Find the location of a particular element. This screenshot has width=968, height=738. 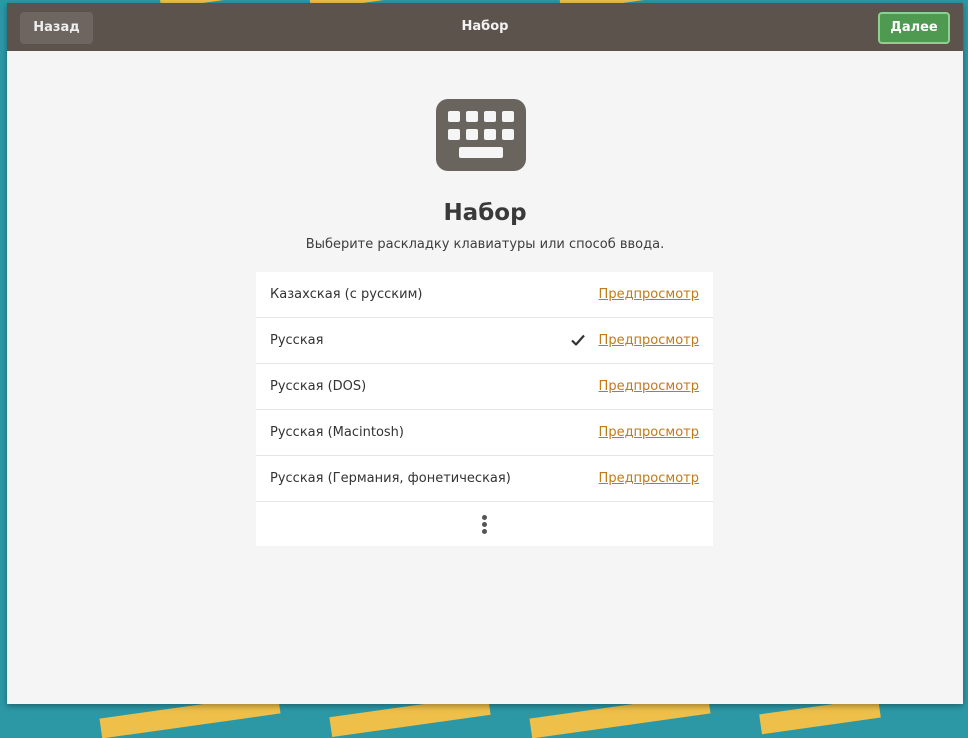

keyboard-icon is located at coordinates (481, 135).